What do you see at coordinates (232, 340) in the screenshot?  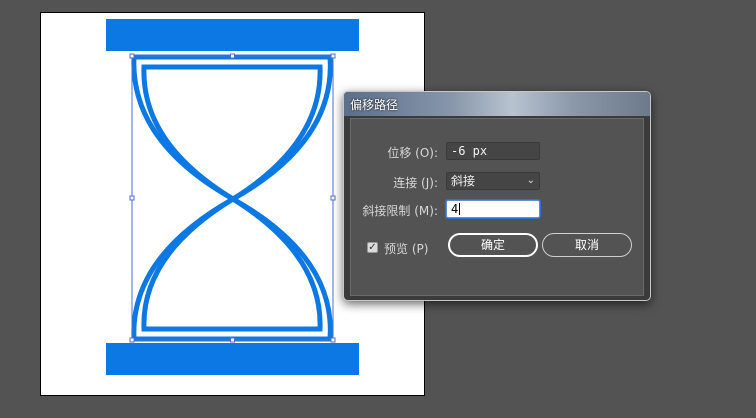 I see `handle-bottom-center` at bounding box center [232, 340].